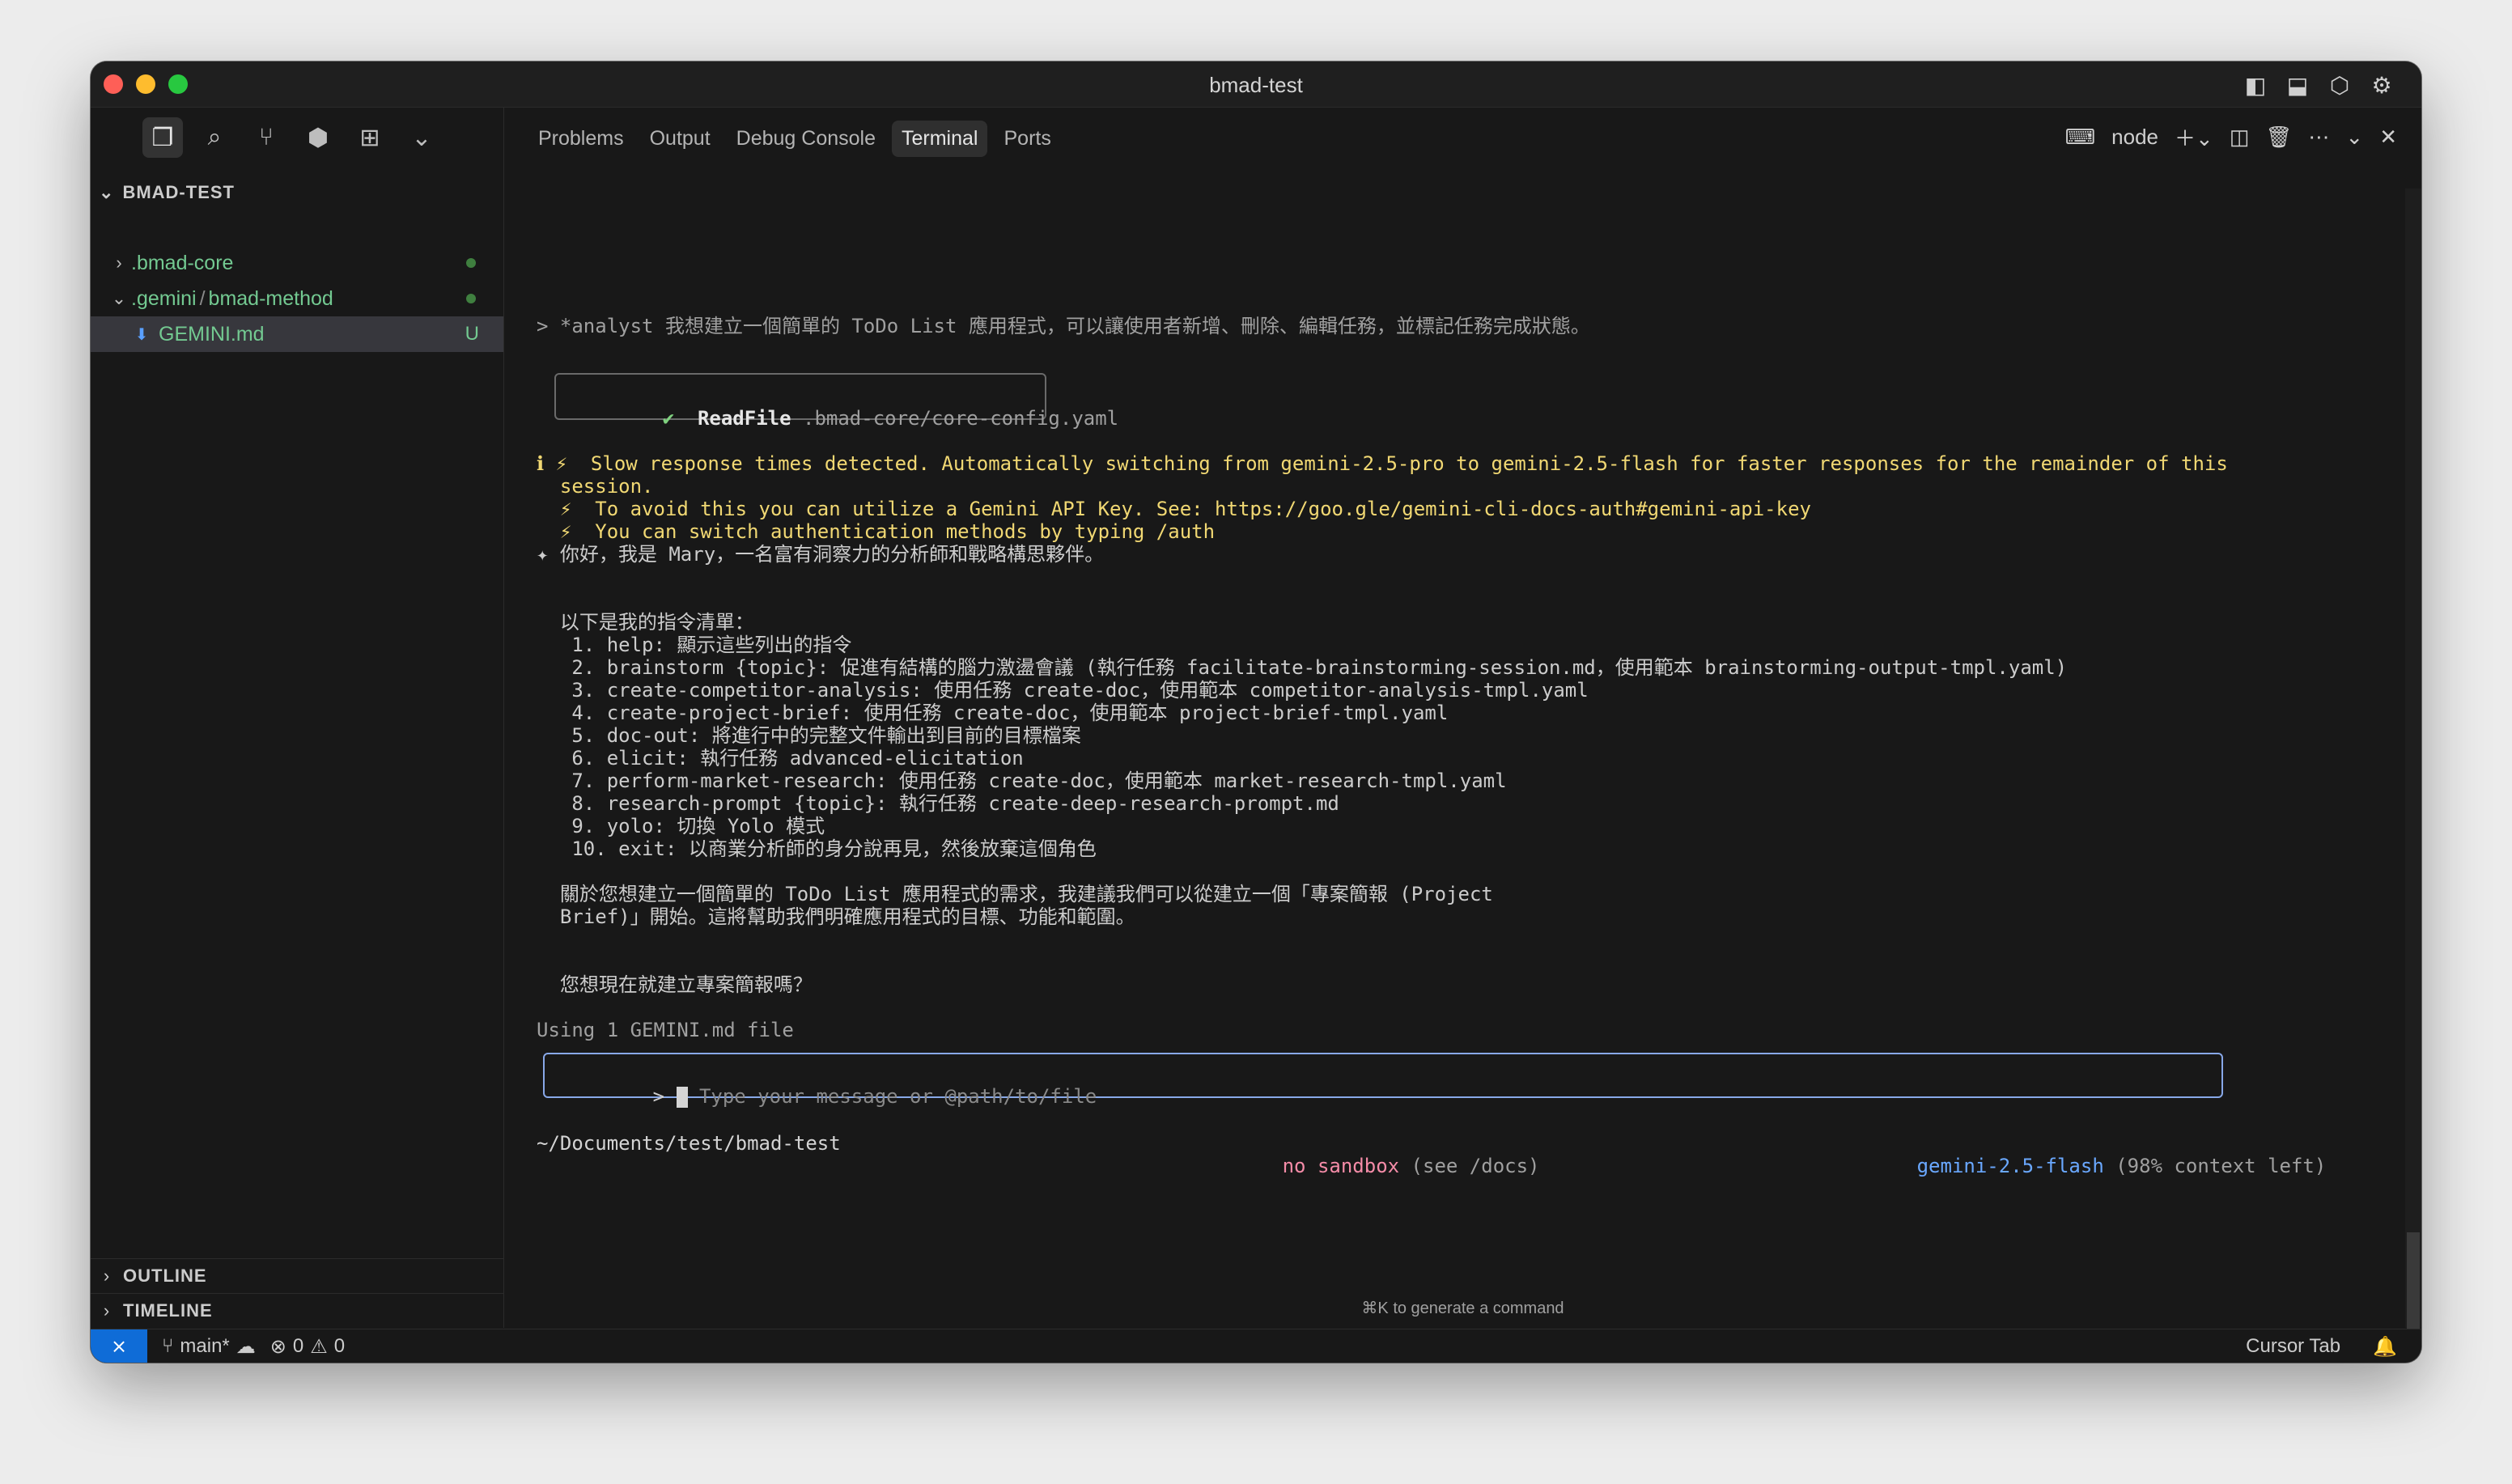 This screenshot has height=1484, width=2512. Describe the element at coordinates (806, 139) in the screenshot. I see `tab-debug-console: Debug Console` at that location.